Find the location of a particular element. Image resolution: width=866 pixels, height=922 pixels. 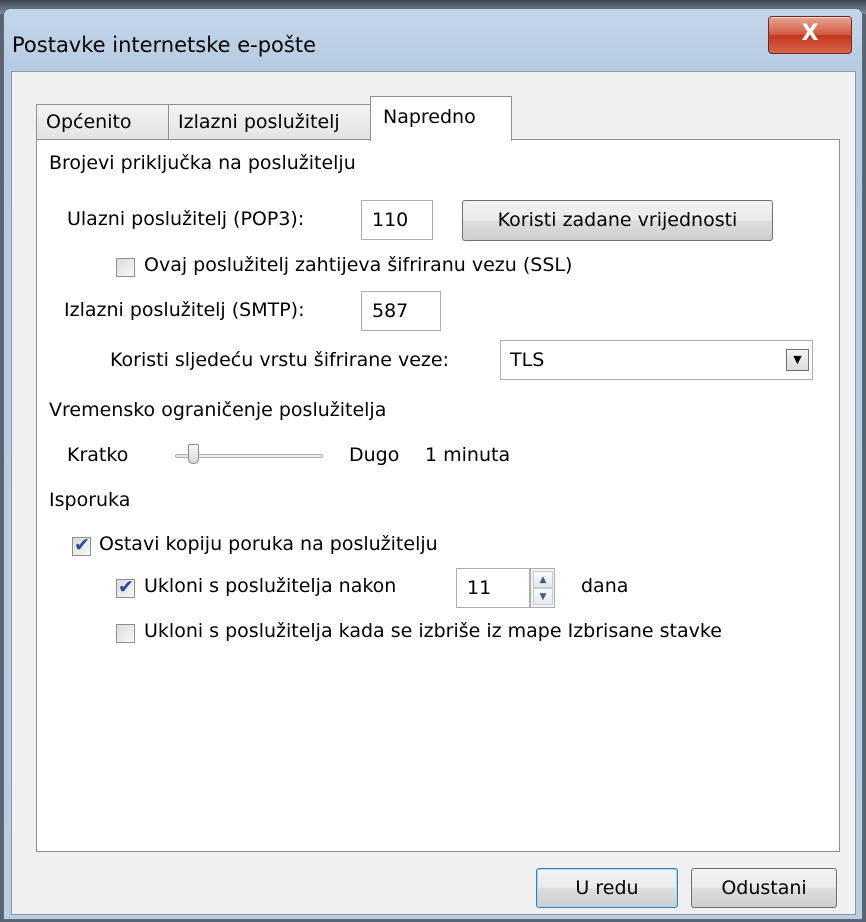

encryption-type-select: TLS ▼ is located at coordinates (656, 360).